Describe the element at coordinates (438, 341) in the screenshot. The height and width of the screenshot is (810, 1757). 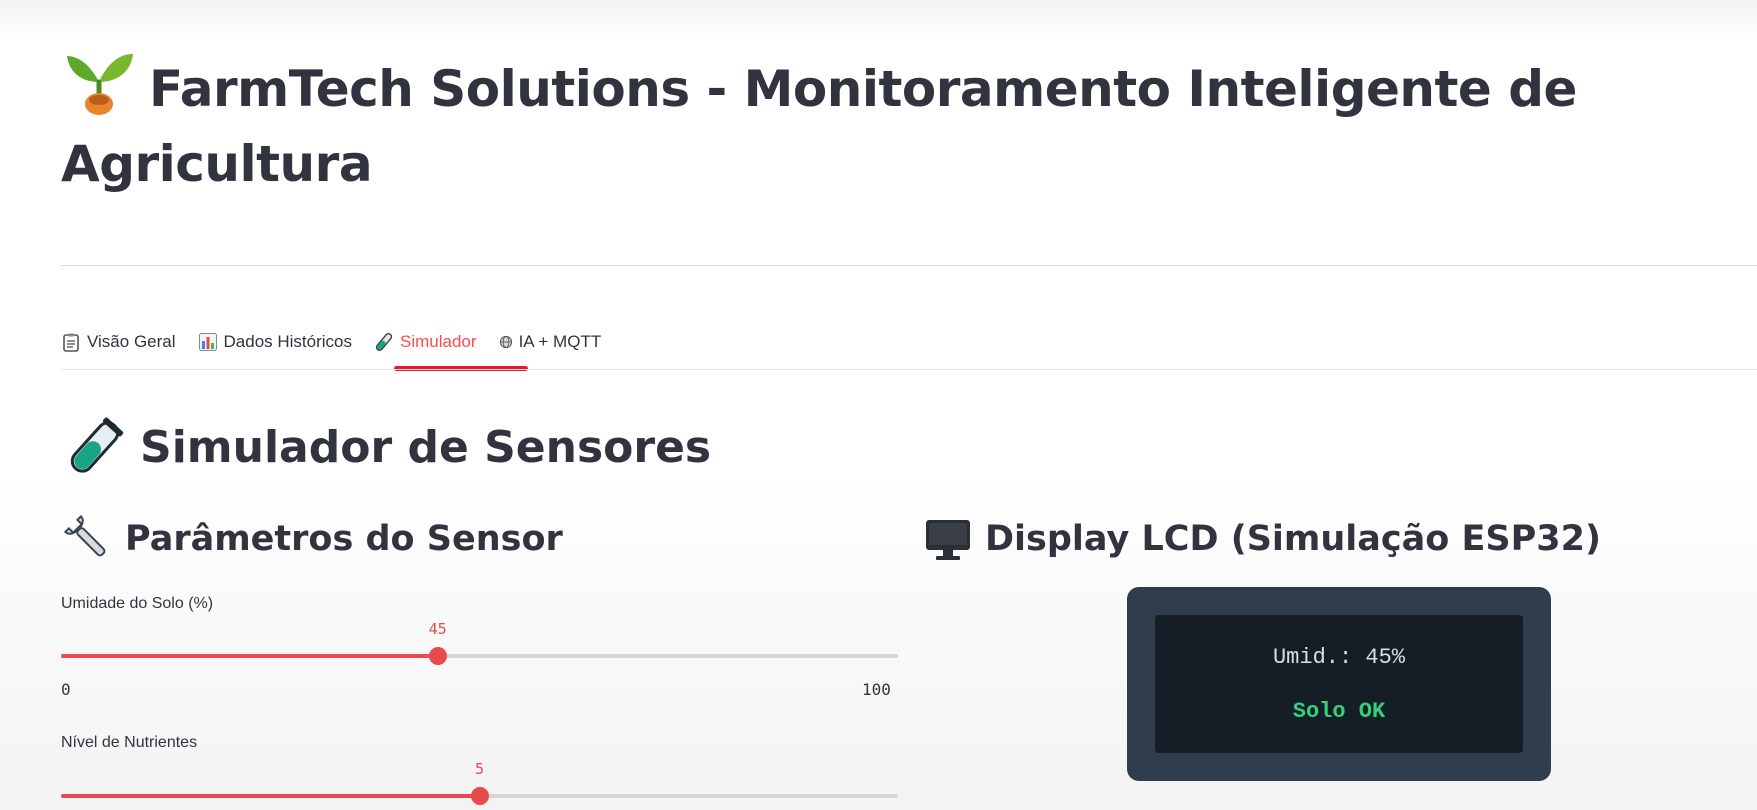
I see `tab-label: Simulador` at that location.